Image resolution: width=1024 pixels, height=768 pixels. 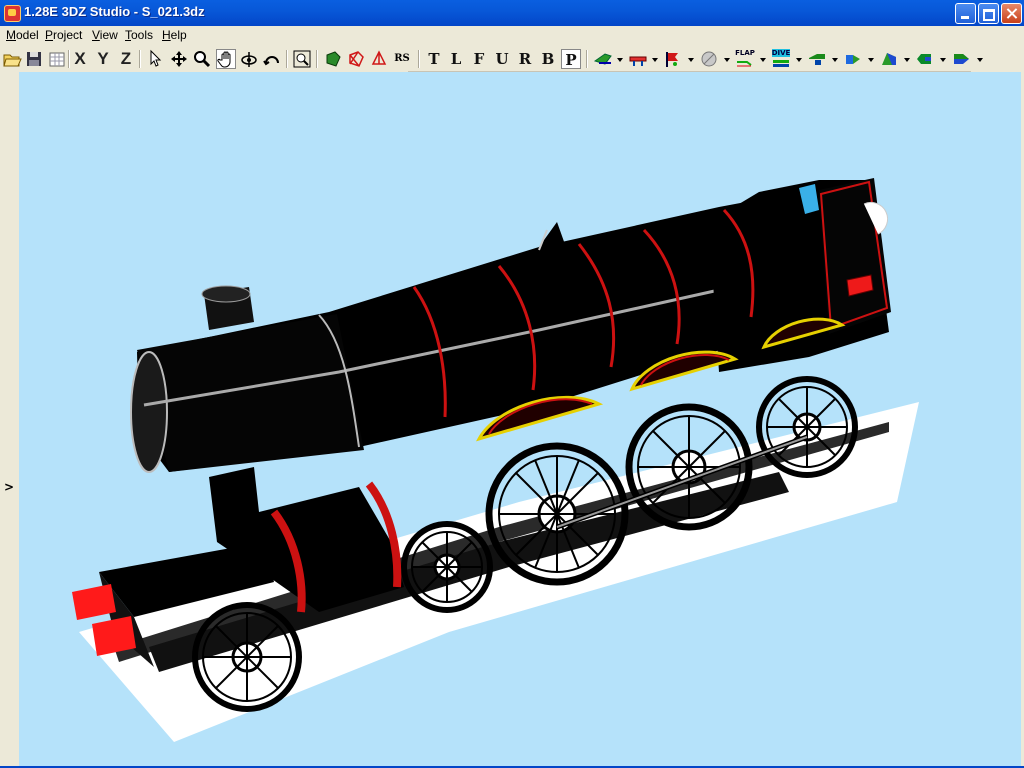 What do you see at coordinates (12, 59) in the screenshot?
I see `open-folder-icon` at bounding box center [12, 59].